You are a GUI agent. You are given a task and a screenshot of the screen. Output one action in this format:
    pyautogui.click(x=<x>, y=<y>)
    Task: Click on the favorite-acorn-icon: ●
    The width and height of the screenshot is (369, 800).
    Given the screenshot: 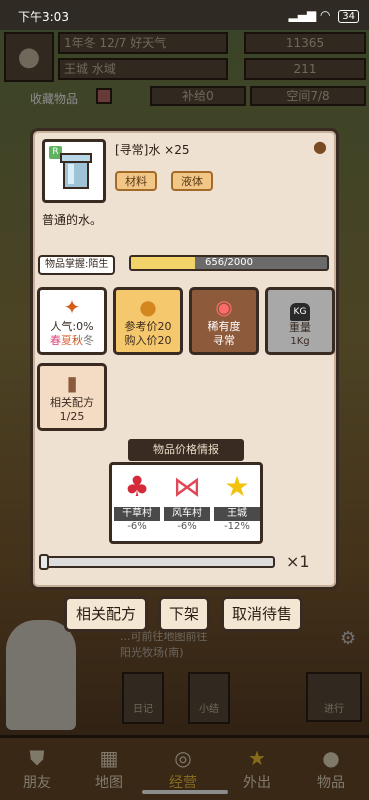 What is the action you would take?
    pyautogui.click(x=320, y=146)
    